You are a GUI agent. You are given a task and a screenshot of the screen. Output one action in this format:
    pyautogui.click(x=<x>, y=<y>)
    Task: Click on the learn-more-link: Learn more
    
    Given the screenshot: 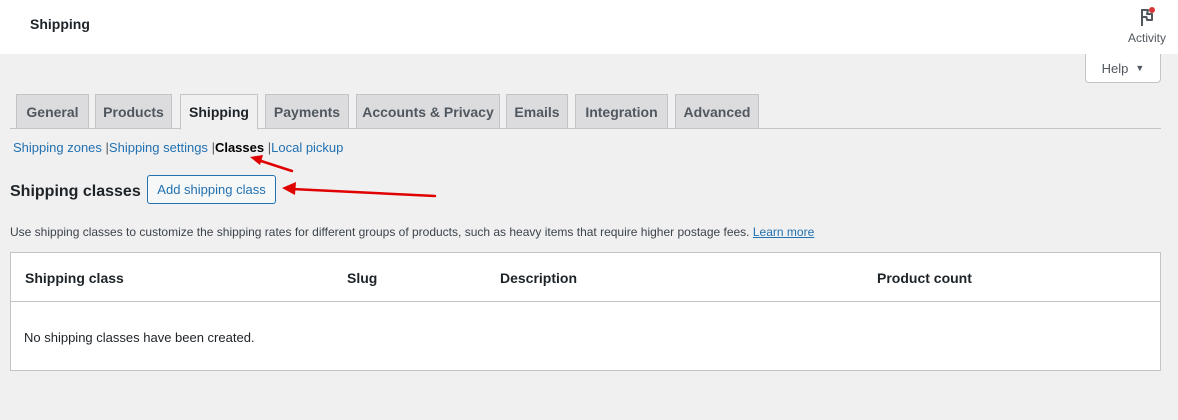 What is the action you would take?
    pyautogui.click(x=783, y=232)
    